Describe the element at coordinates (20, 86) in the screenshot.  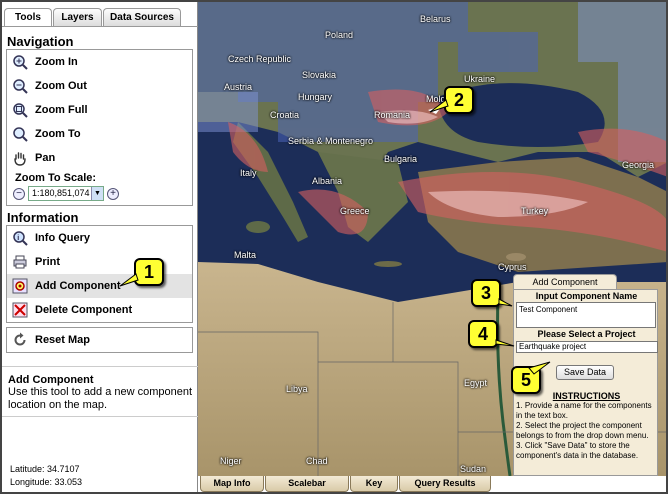
I see `zoom-out-icon` at that location.